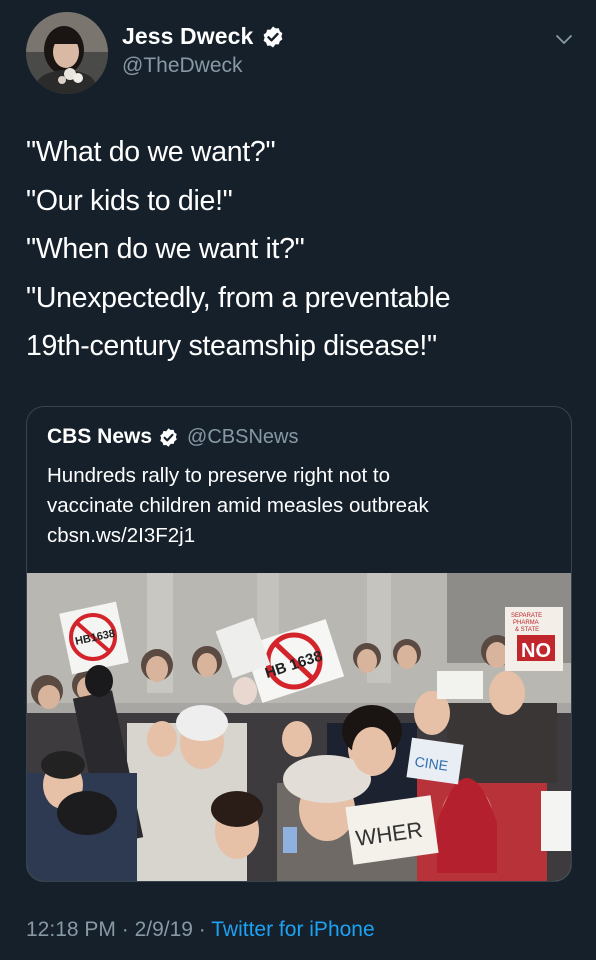 Image resolution: width=596 pixels, height=960 pixels. What do you see at coordinates (534, 639) in the screenshot?
I see `sign: SEPARATE PHARMA & STATE NO` at bounding box center [534, 639].